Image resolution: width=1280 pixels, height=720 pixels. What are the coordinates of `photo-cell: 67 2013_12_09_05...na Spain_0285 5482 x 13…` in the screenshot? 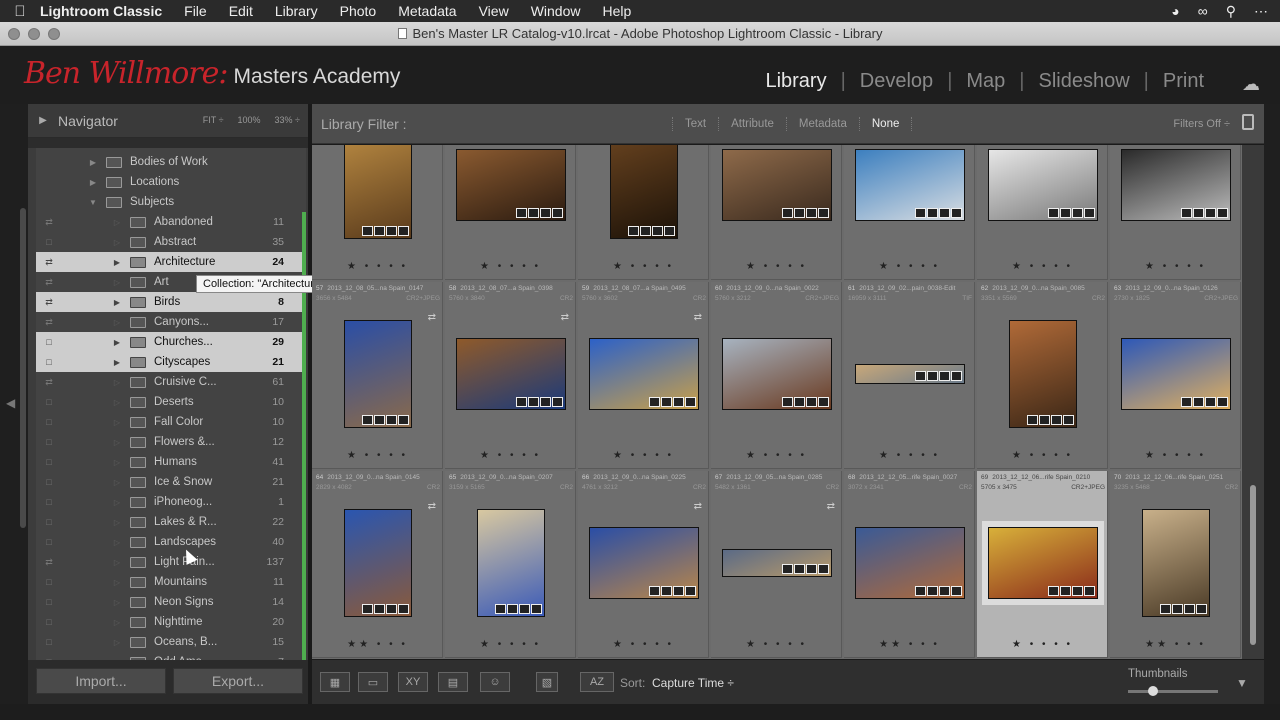 It's located at (776, 564).